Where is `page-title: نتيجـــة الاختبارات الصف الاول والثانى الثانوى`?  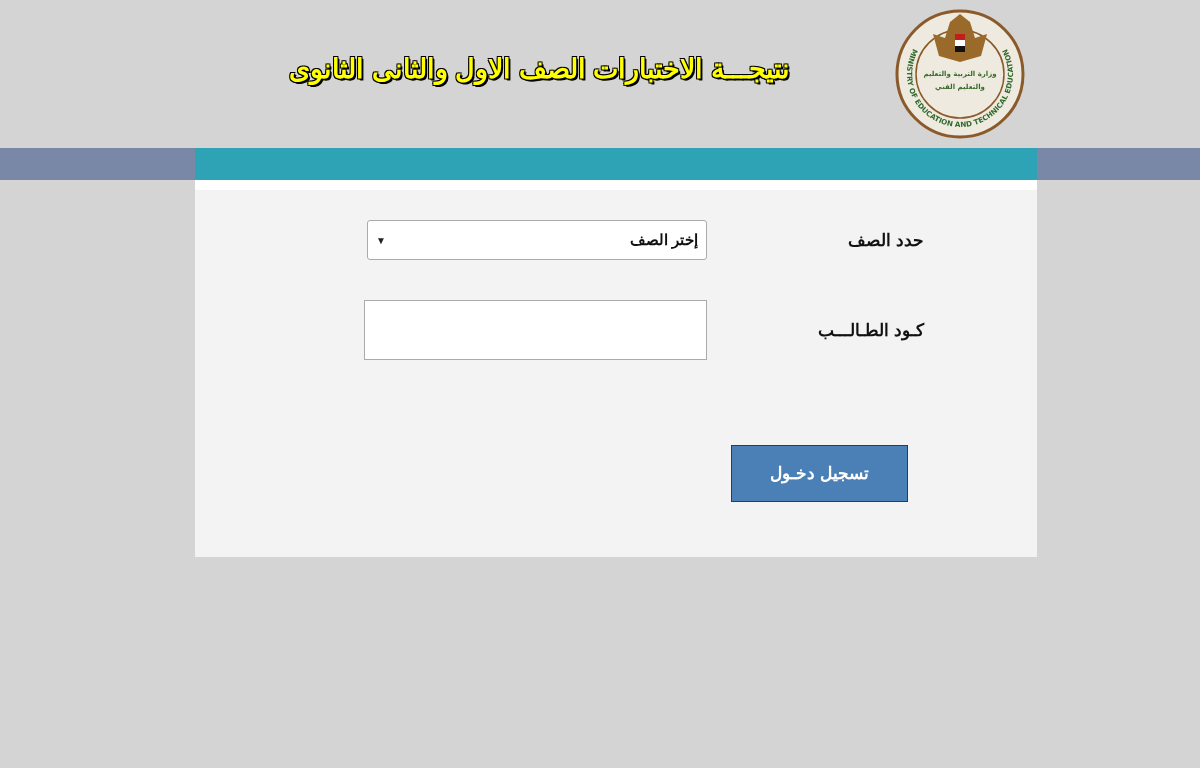
page-title: نتيجـــة الاختبارات الصف الاول والثانى الثانوى is located at coordinates (539, 69).